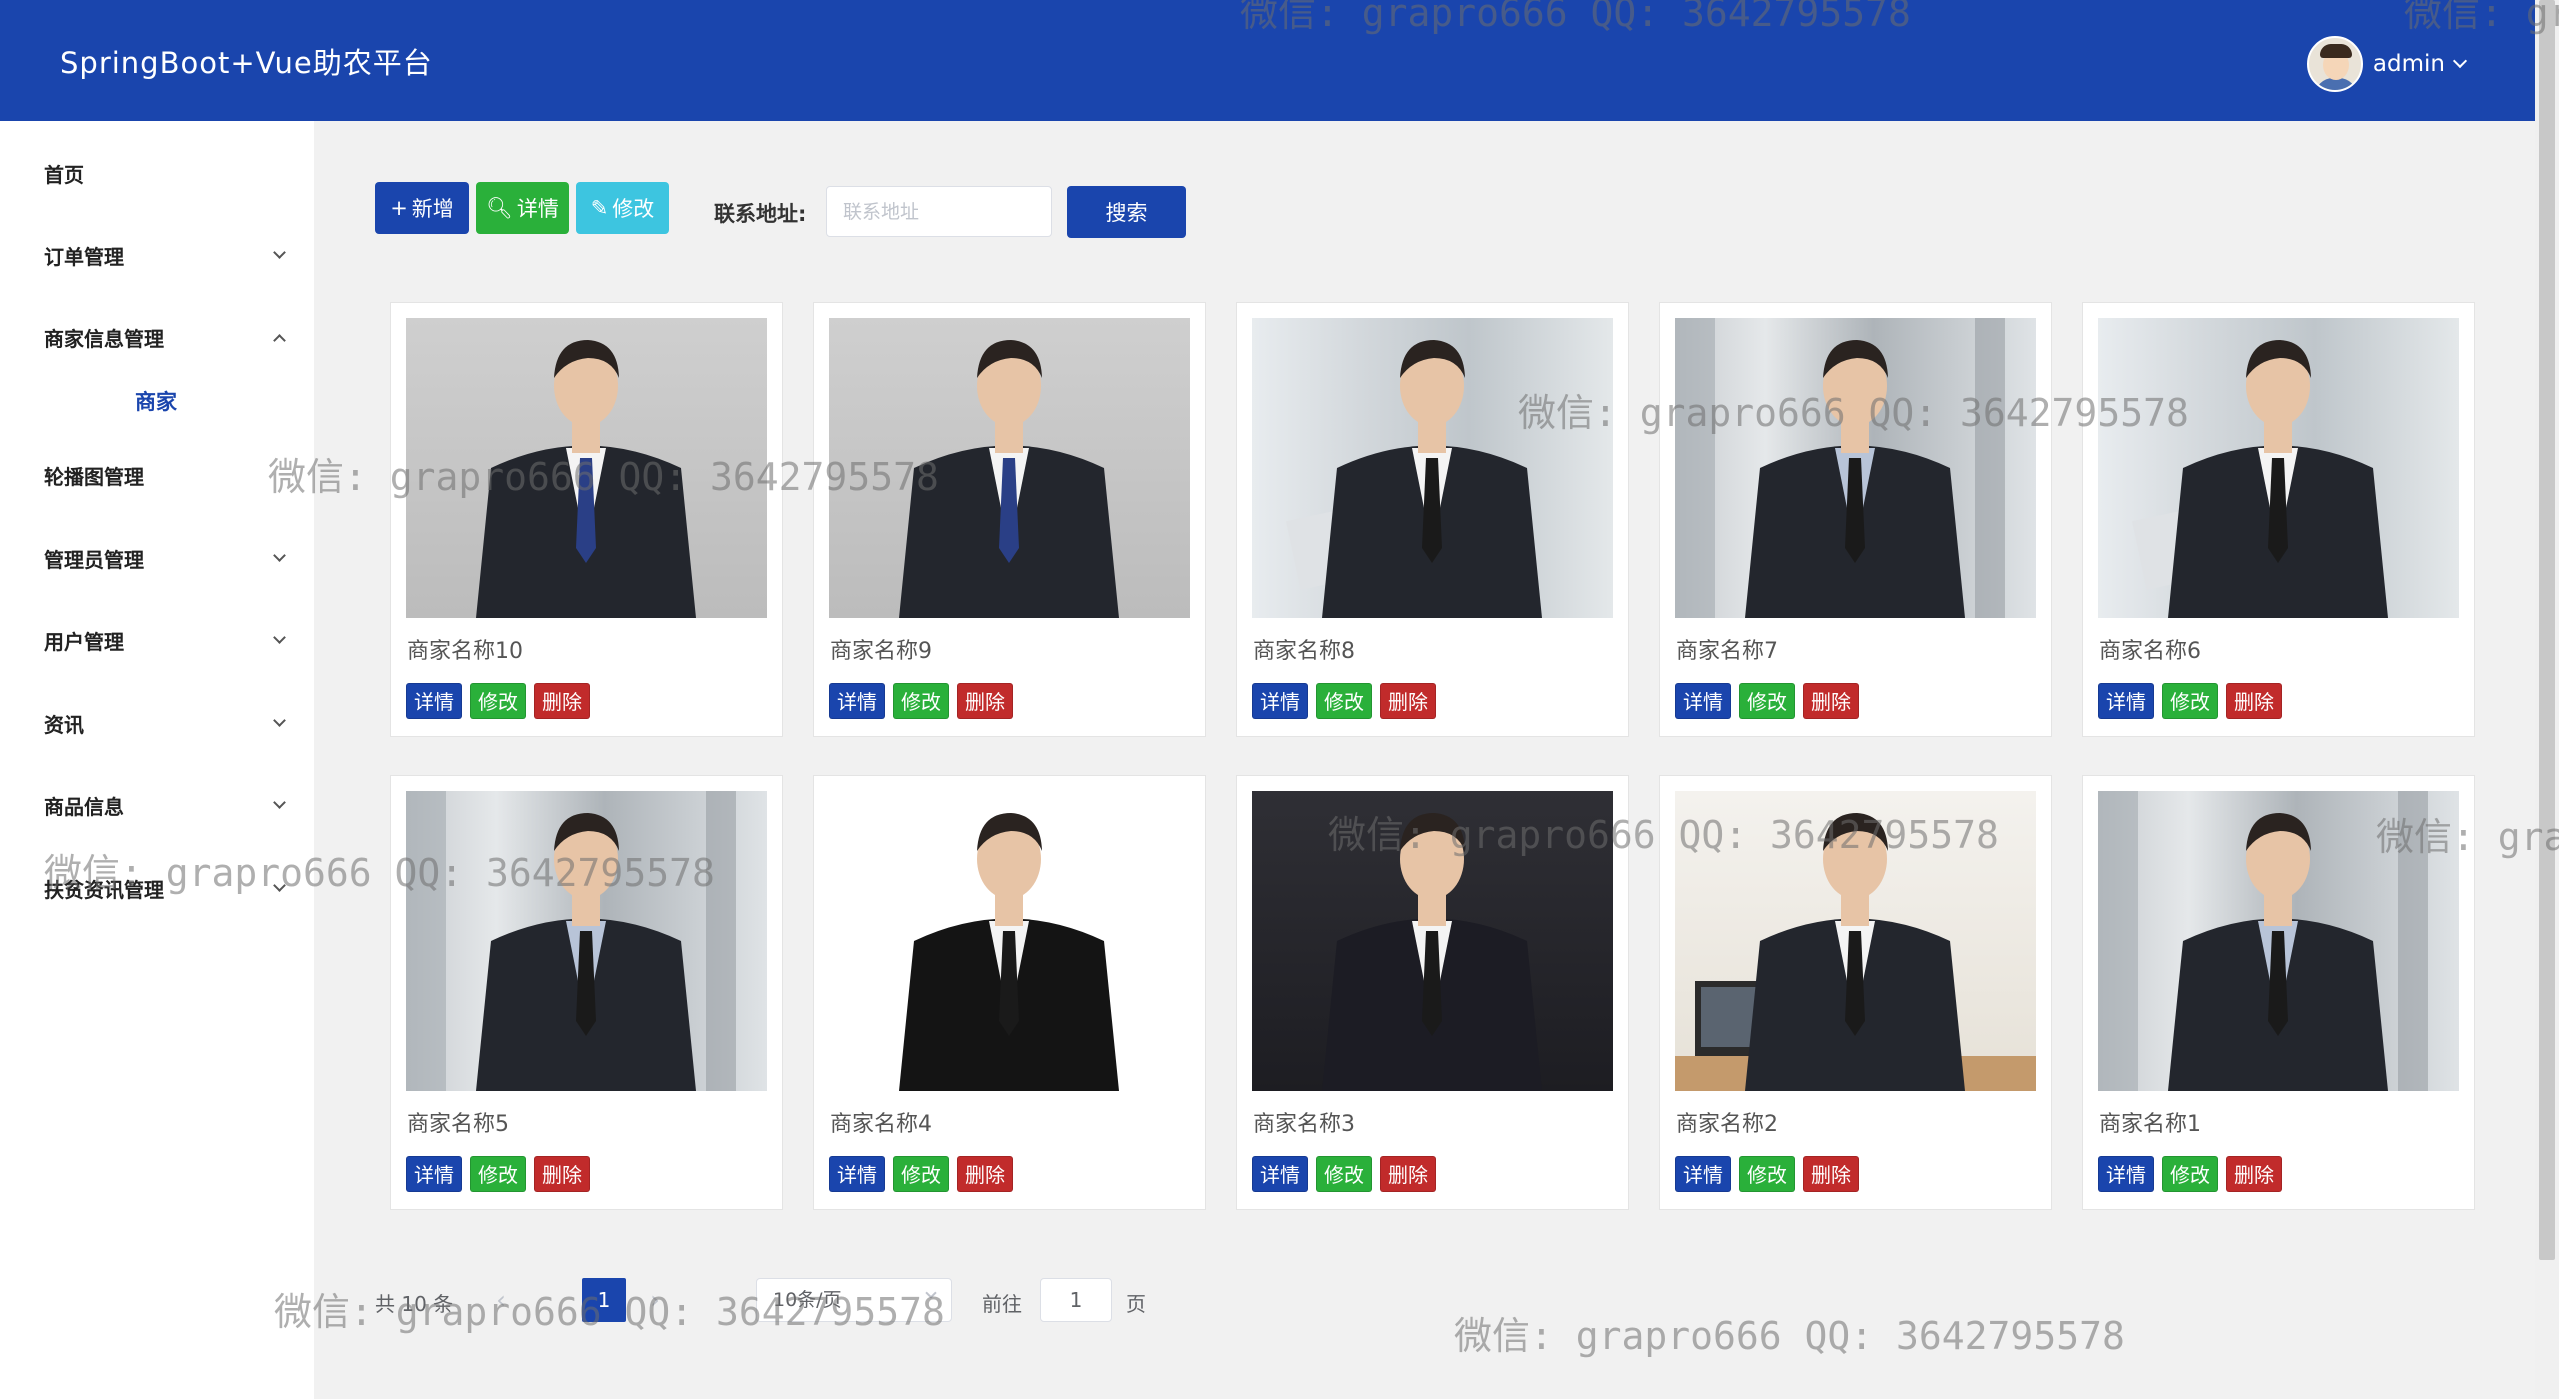 The image size is (2559, 1399). Describe the element at coordinates (84, 255) in the screenshot. I see `sidebar-item-label: 订单管理` at that location.